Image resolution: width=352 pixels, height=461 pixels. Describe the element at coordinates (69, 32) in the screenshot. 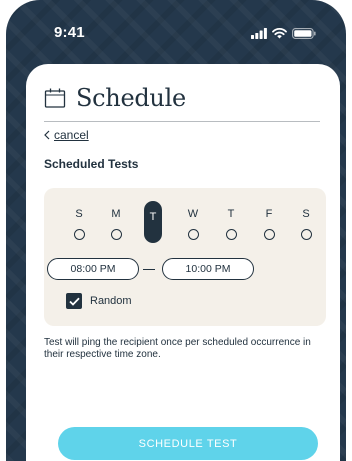

I see `status-time: 9:41` at that location.